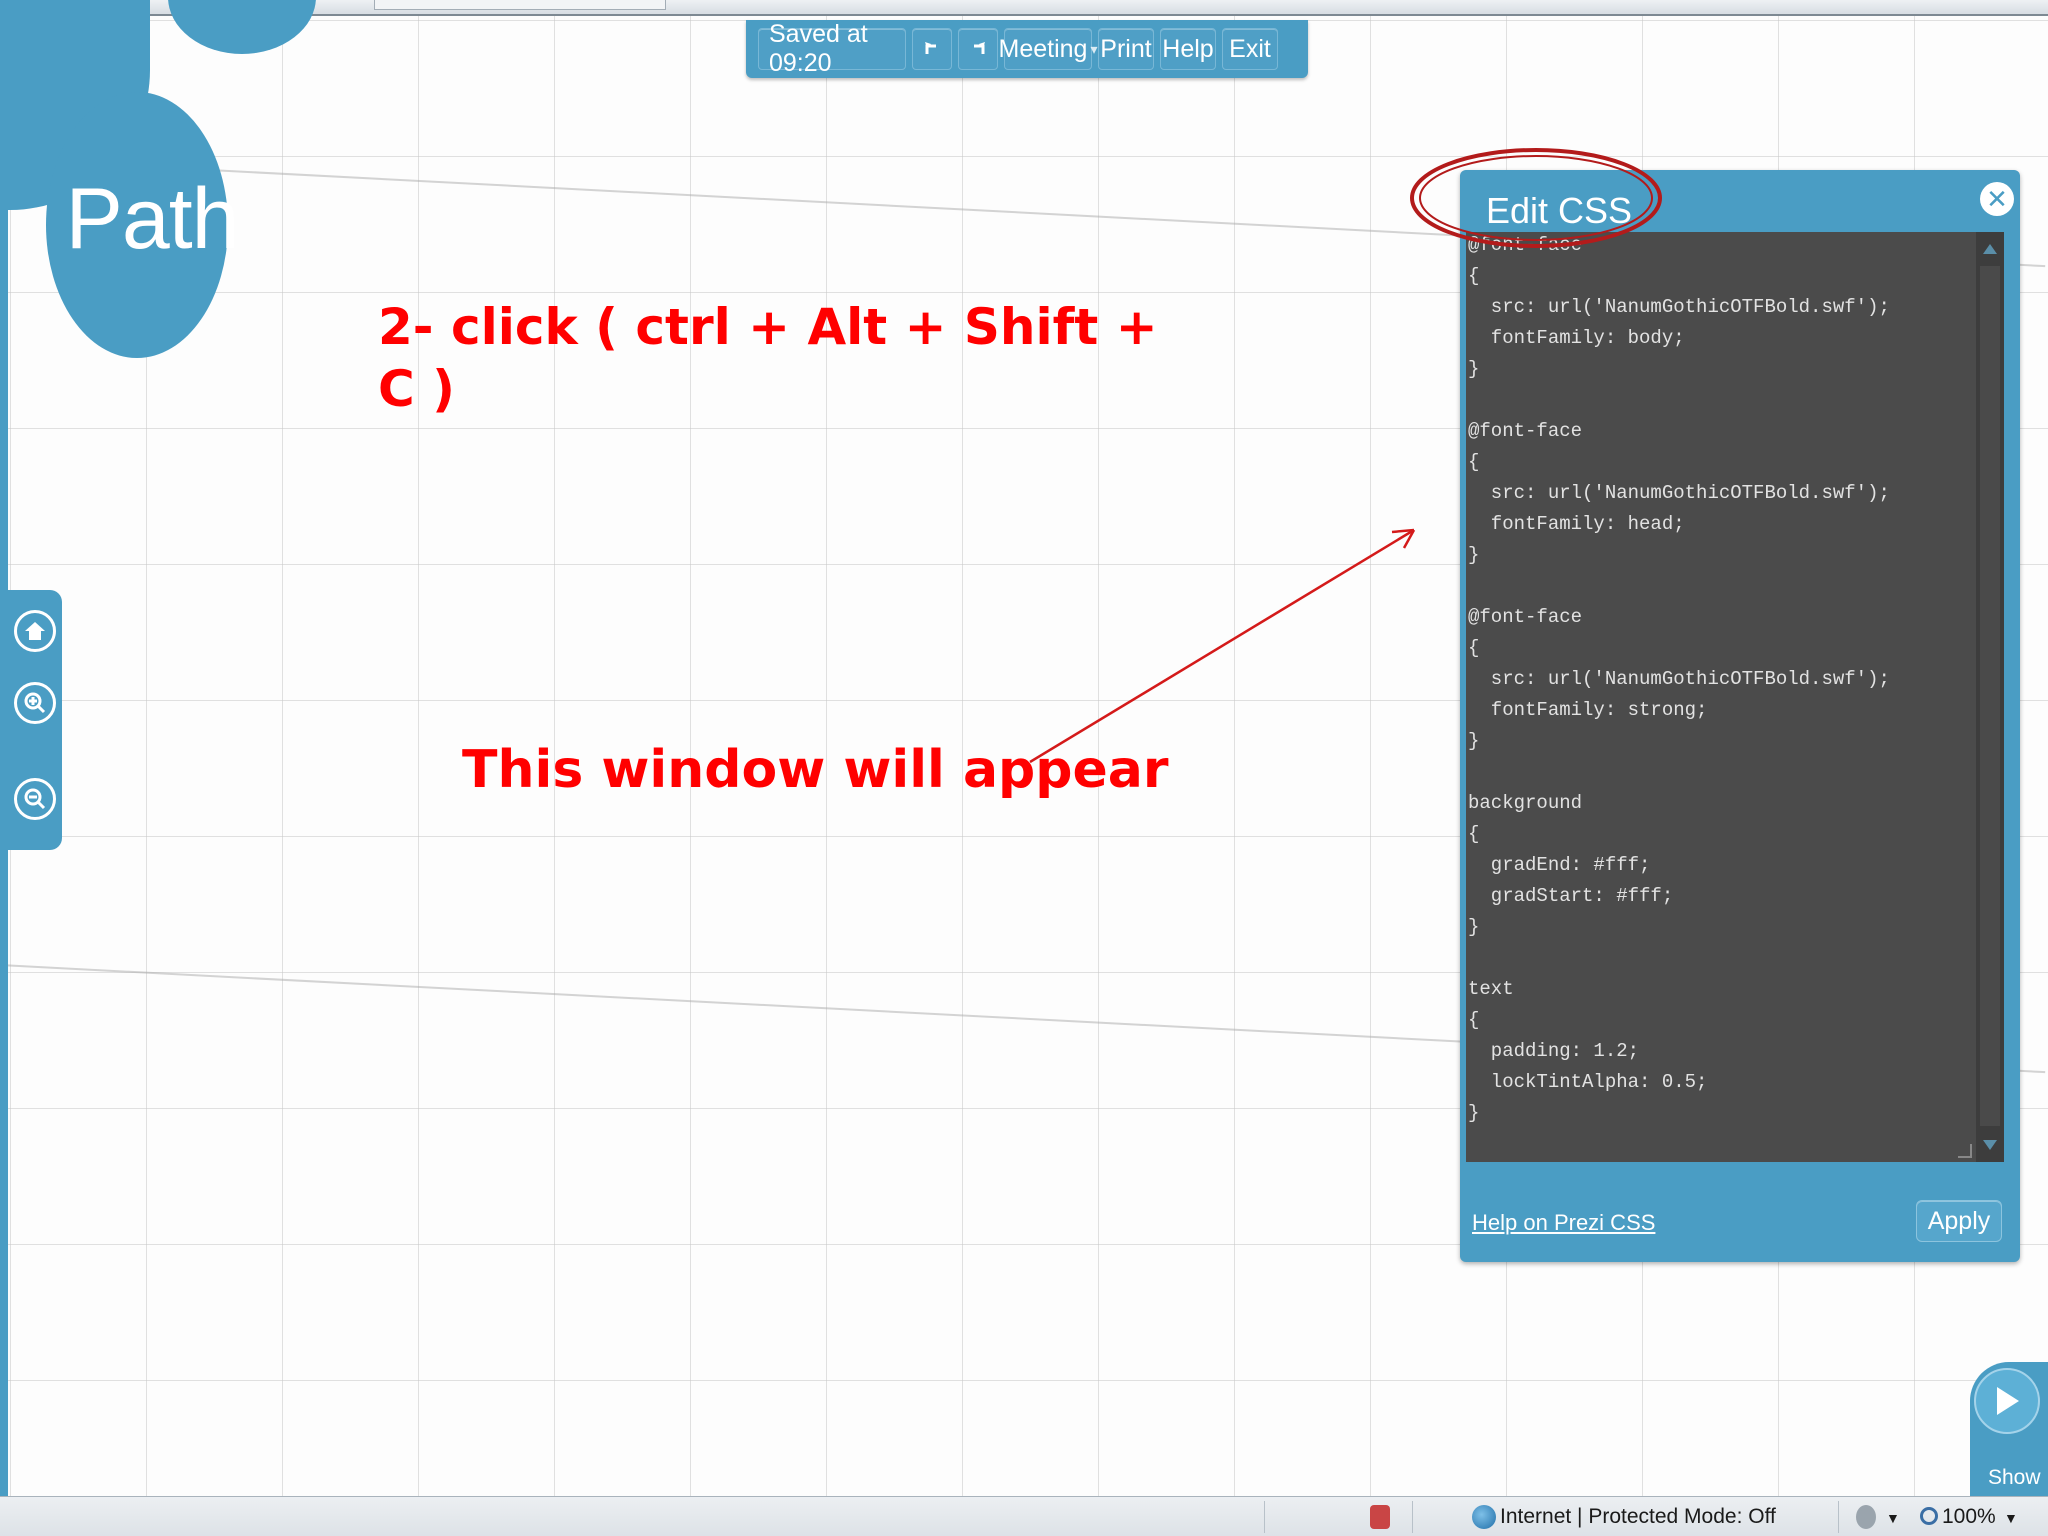  I want to click on home-icon, so click(35, 631).